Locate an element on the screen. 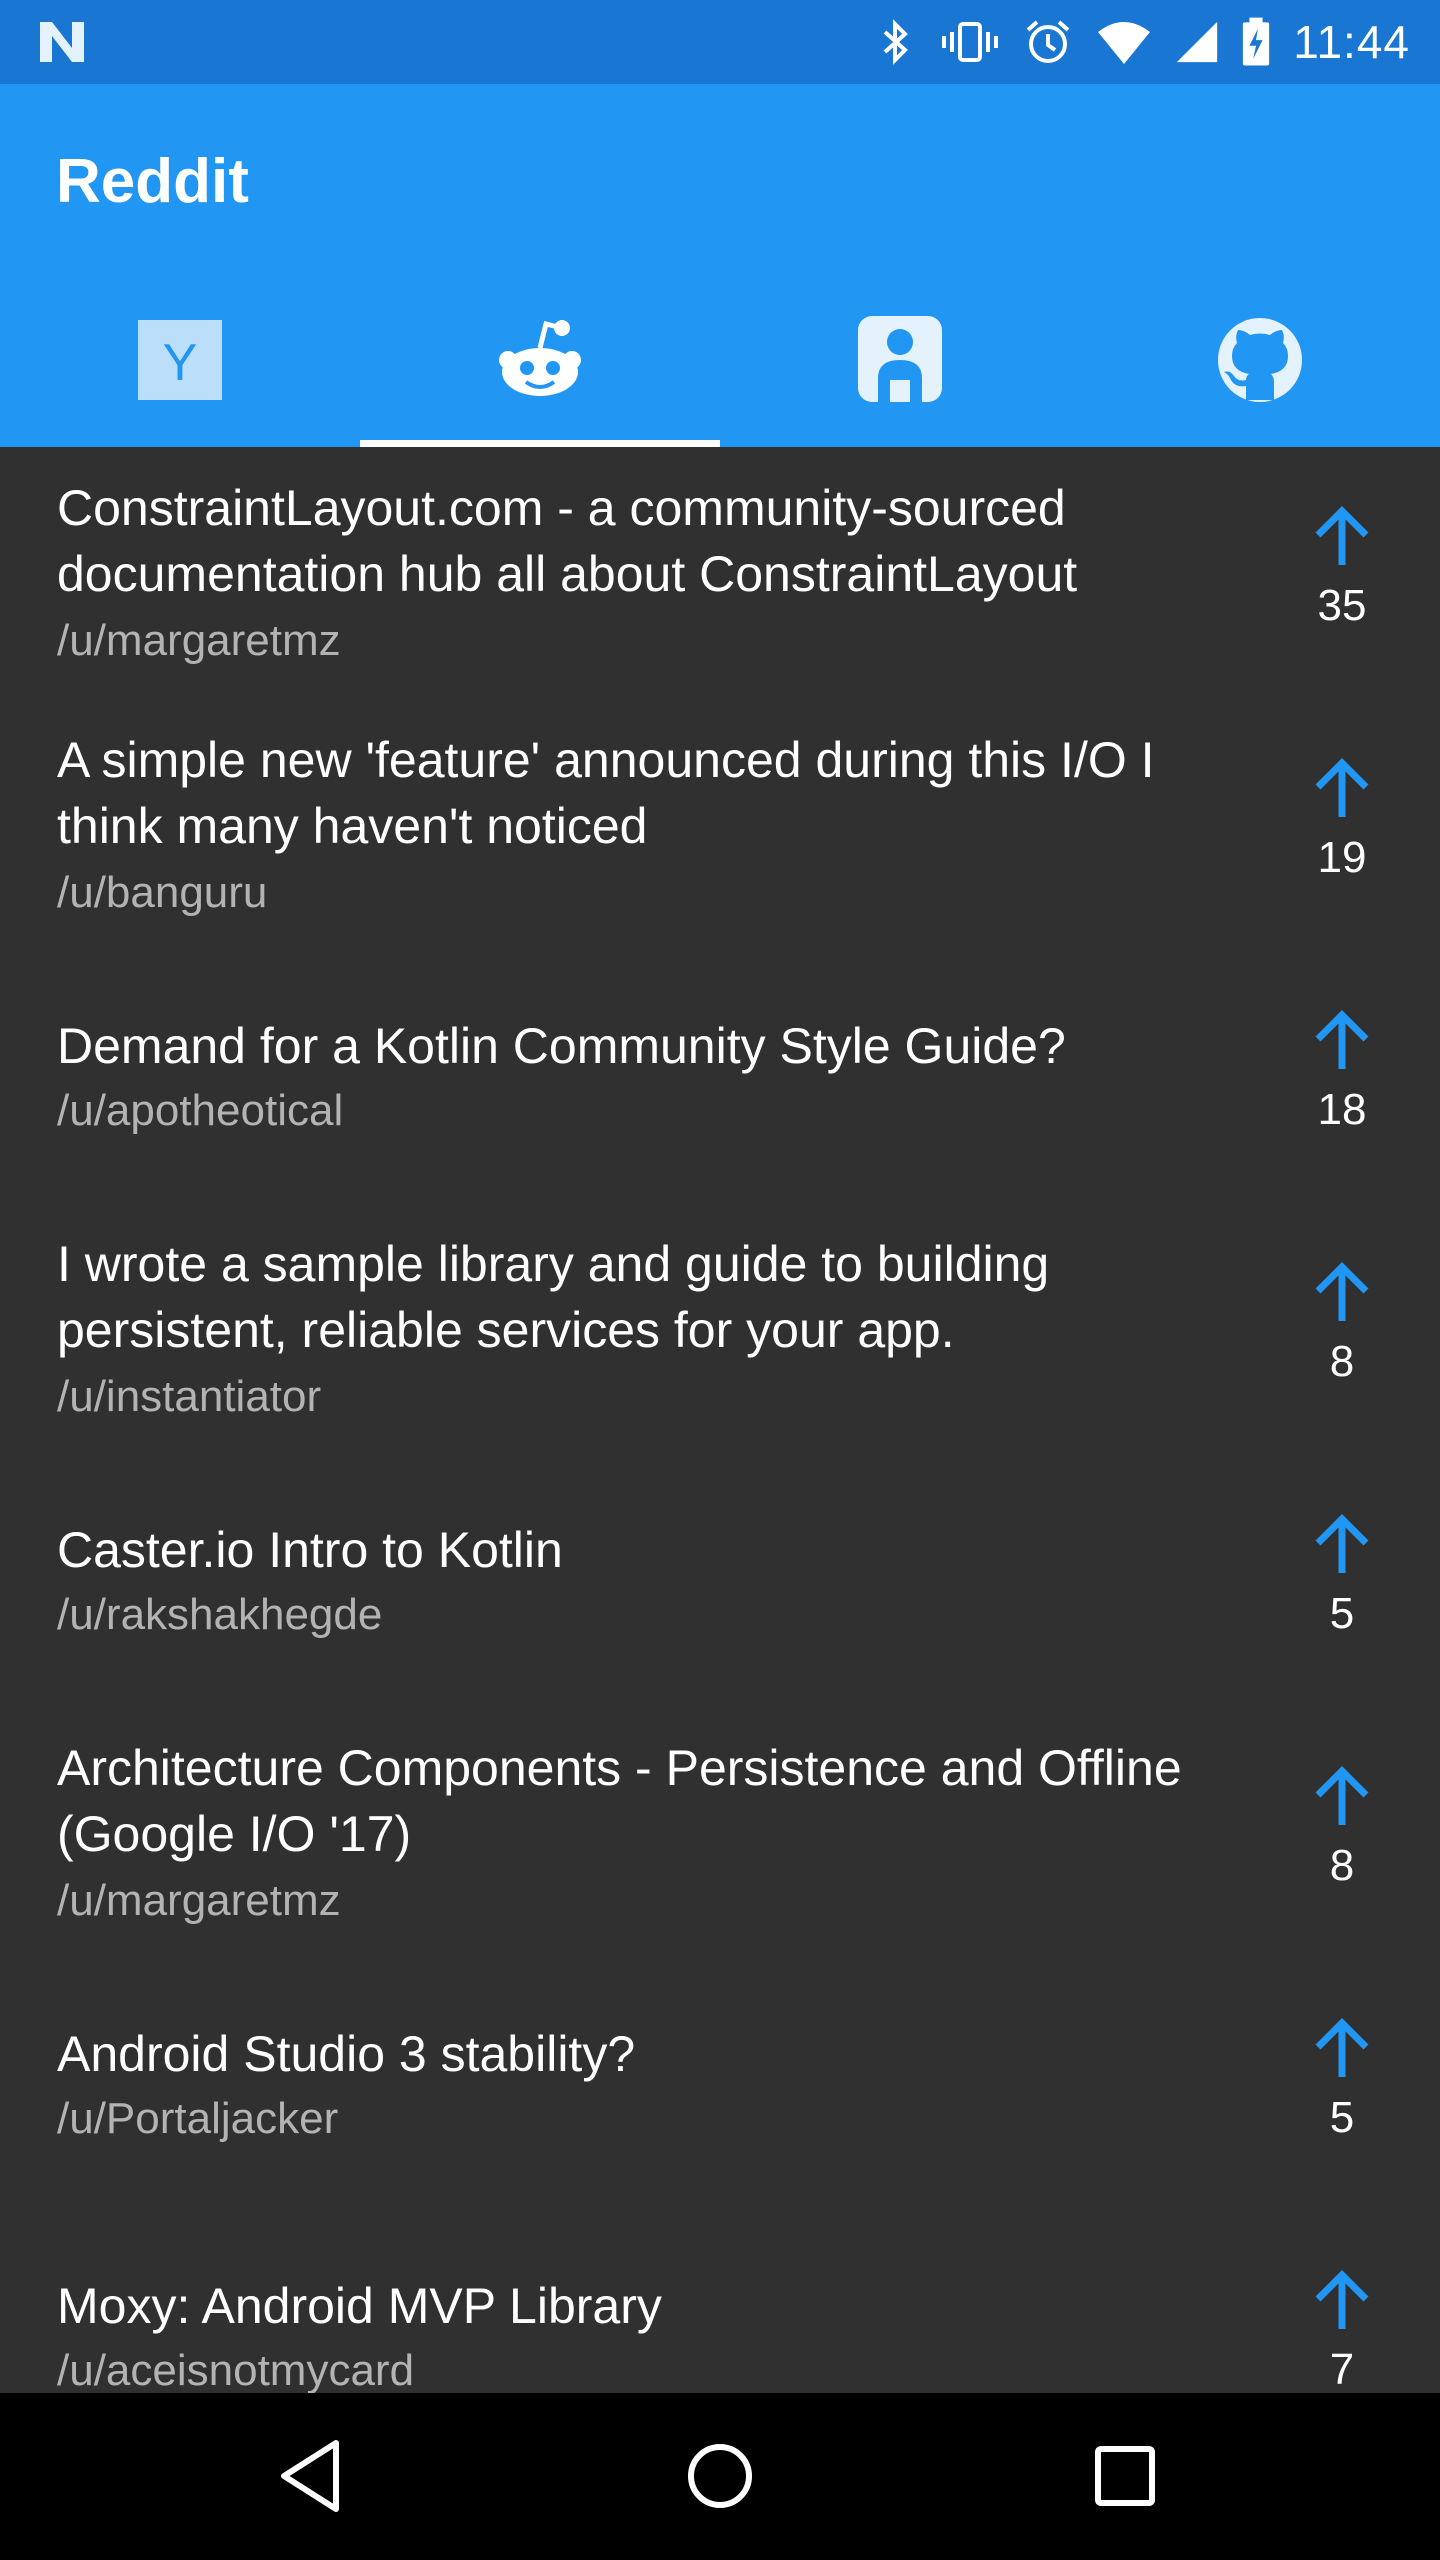  post-title: Moxy: Android MVP Library is located at coordinates (359, 2306).